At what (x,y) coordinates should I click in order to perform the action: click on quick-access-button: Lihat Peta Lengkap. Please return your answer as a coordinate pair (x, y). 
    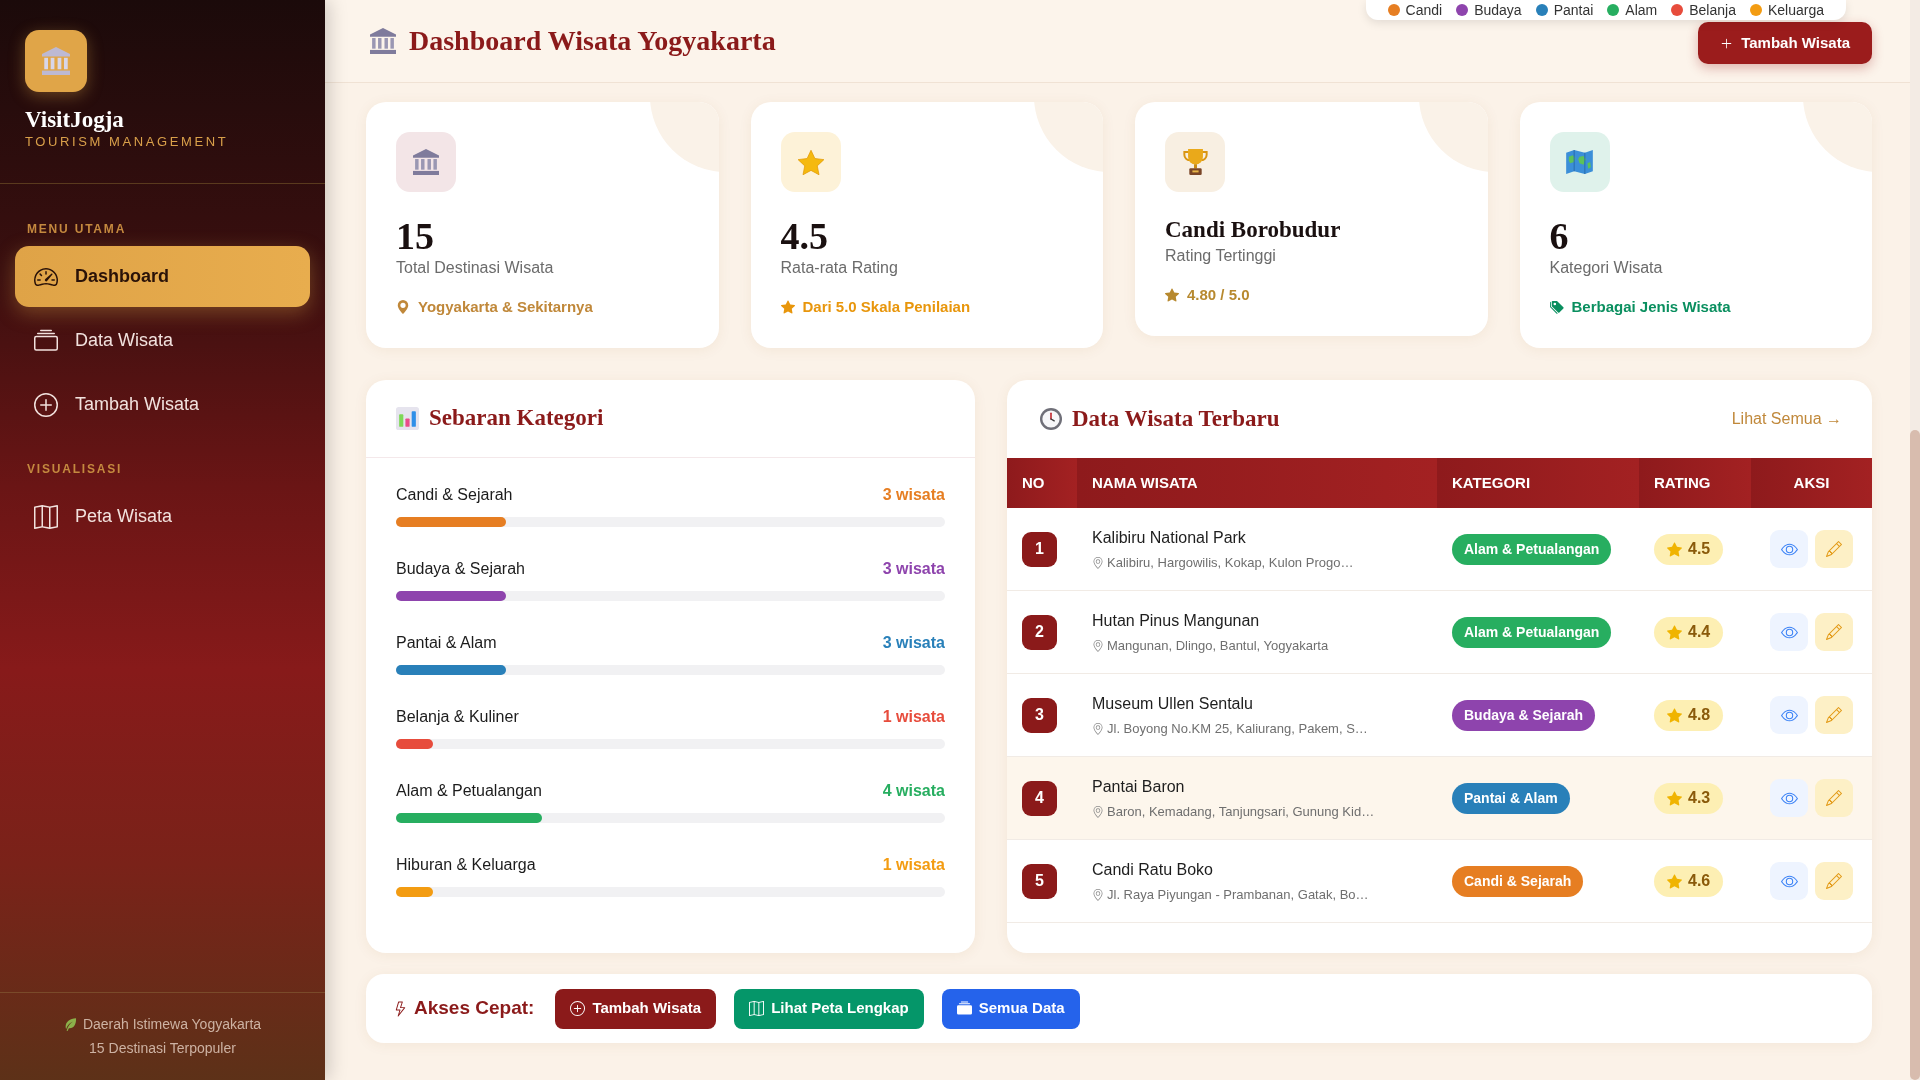
    Looking at the image, I should click on (829, 1008).